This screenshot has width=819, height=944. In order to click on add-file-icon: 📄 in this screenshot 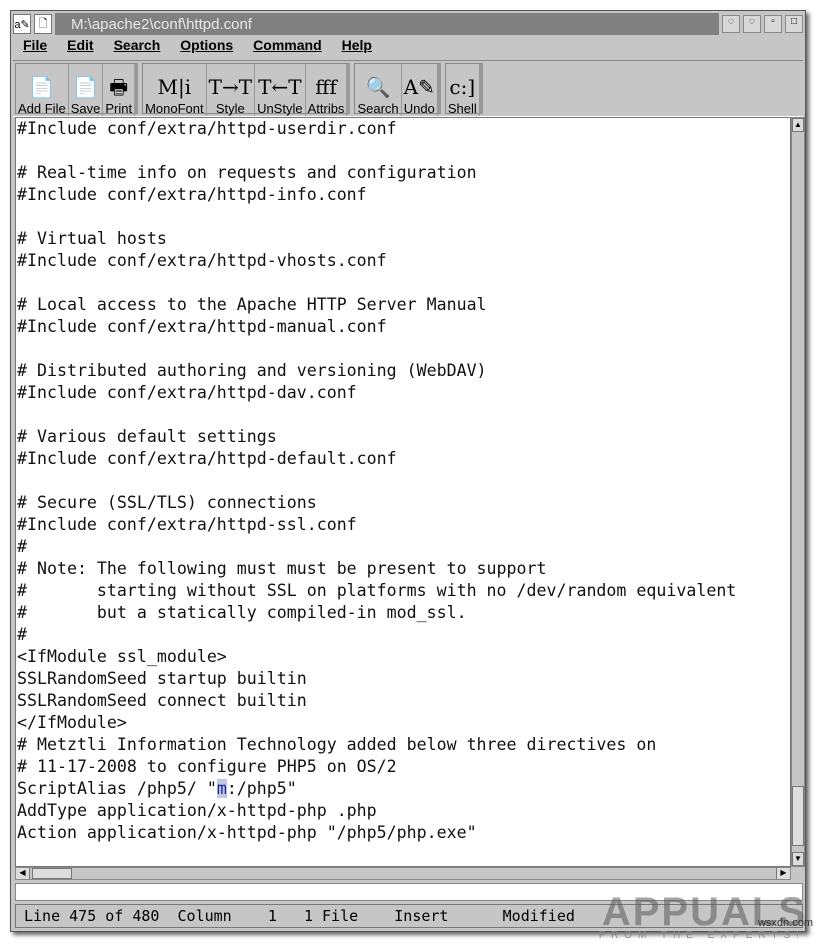, I will do `click(42, 87)`.